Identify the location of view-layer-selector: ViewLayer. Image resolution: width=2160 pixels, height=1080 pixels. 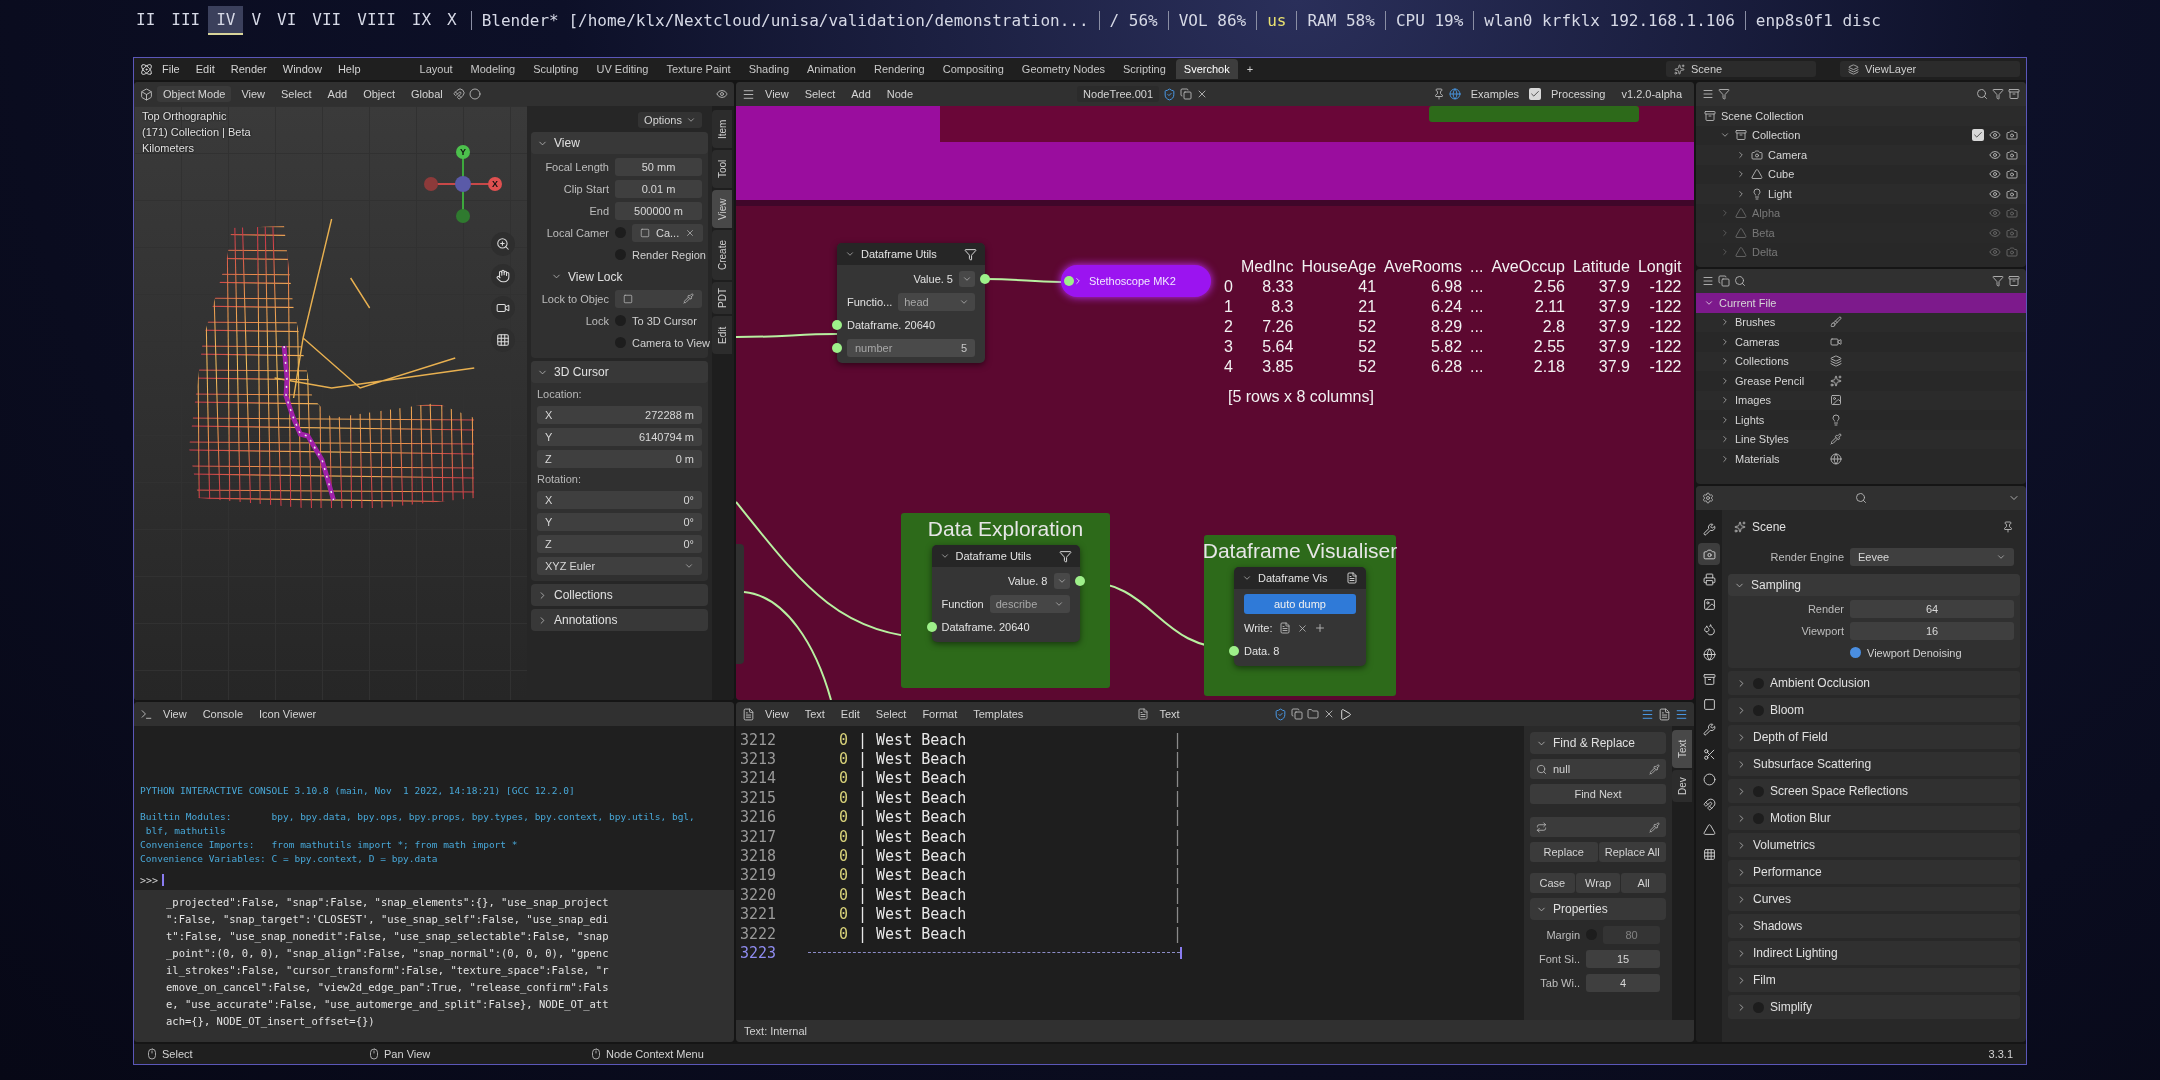
(1930, 69).